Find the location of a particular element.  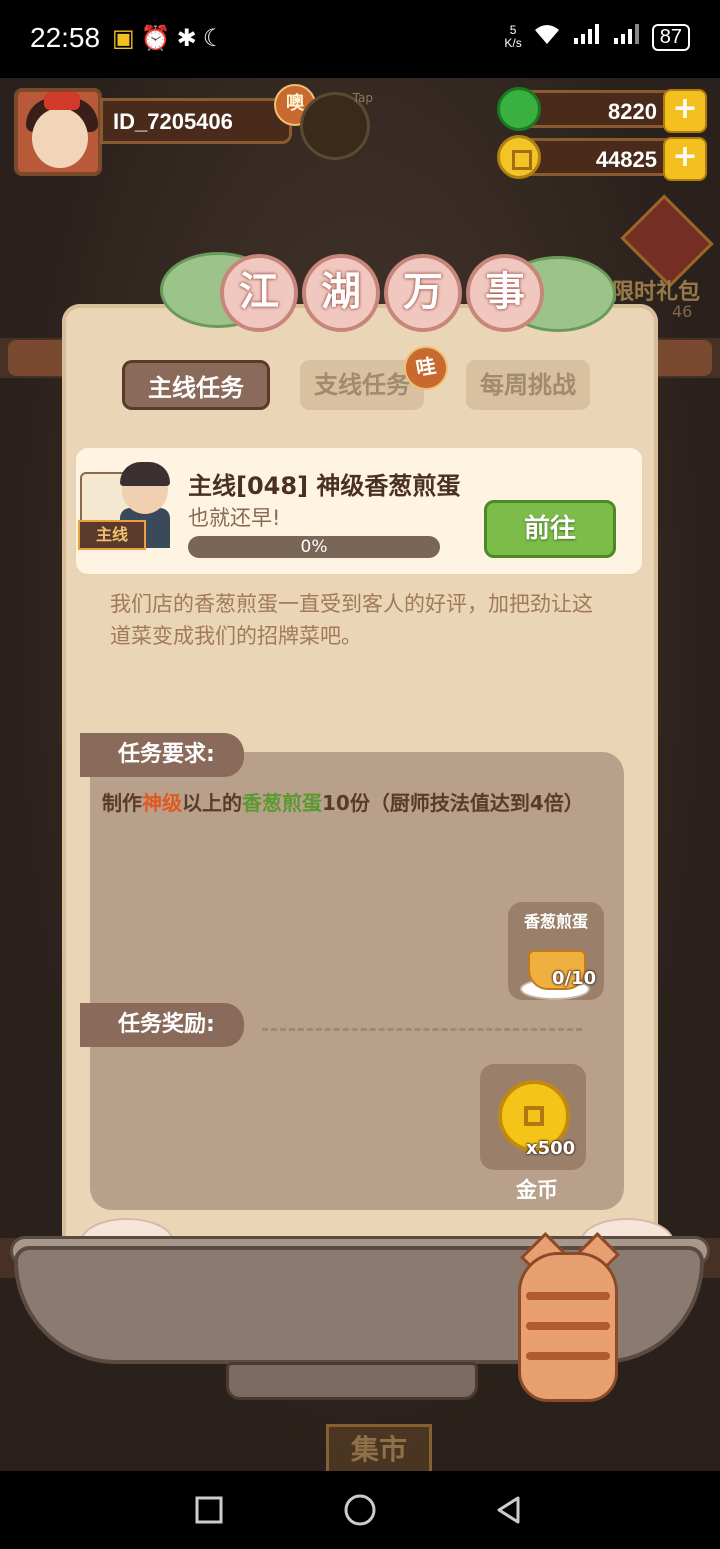

req-text-part: 10份（厨师技法值达到4倍） is located at coordinates (453, 803).